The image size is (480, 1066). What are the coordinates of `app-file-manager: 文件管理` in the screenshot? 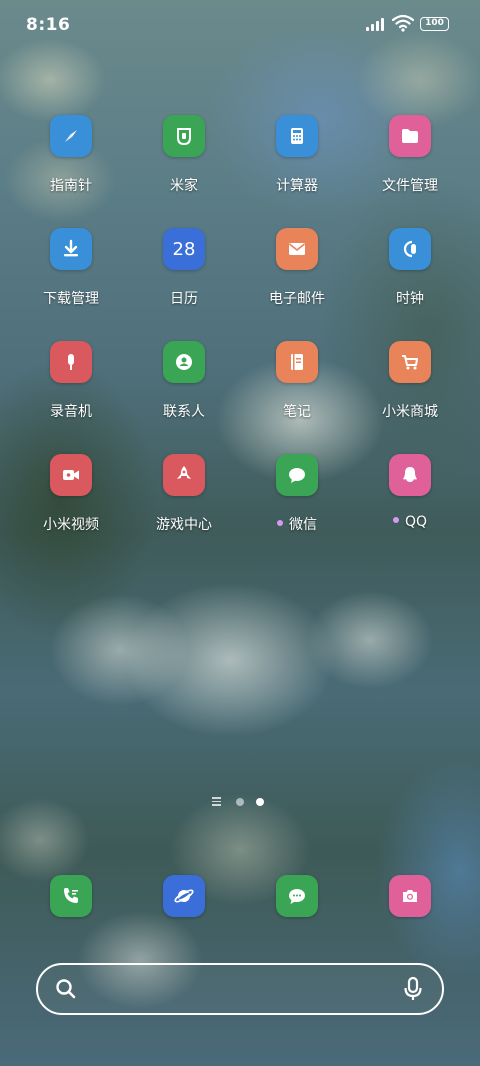 It's located at (409, 165).